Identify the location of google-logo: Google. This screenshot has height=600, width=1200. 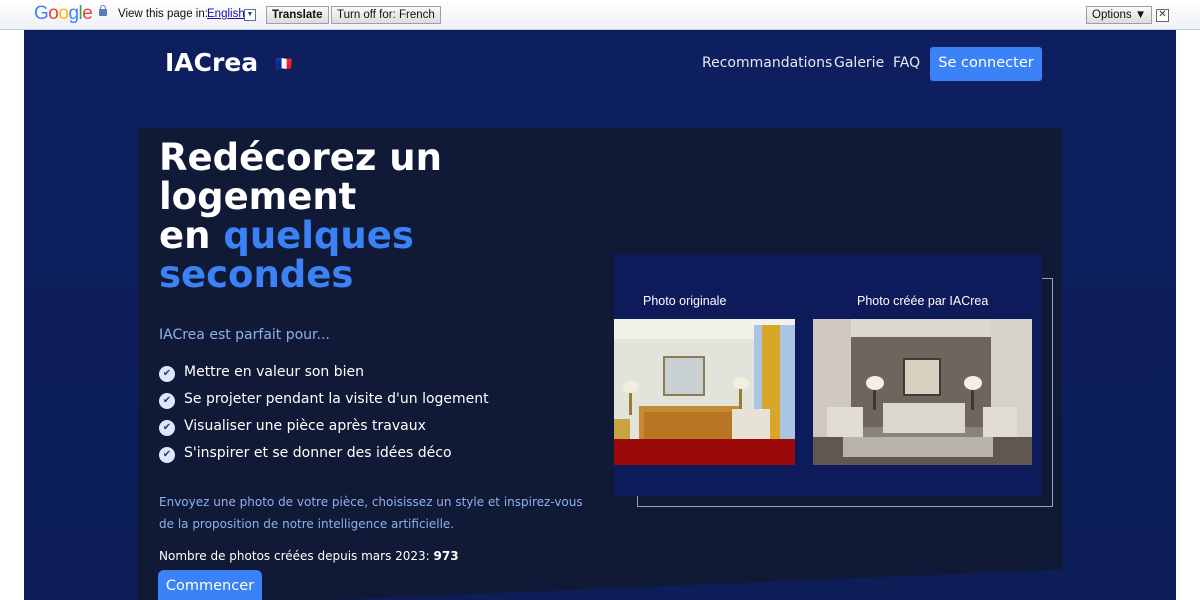
(63, 13).